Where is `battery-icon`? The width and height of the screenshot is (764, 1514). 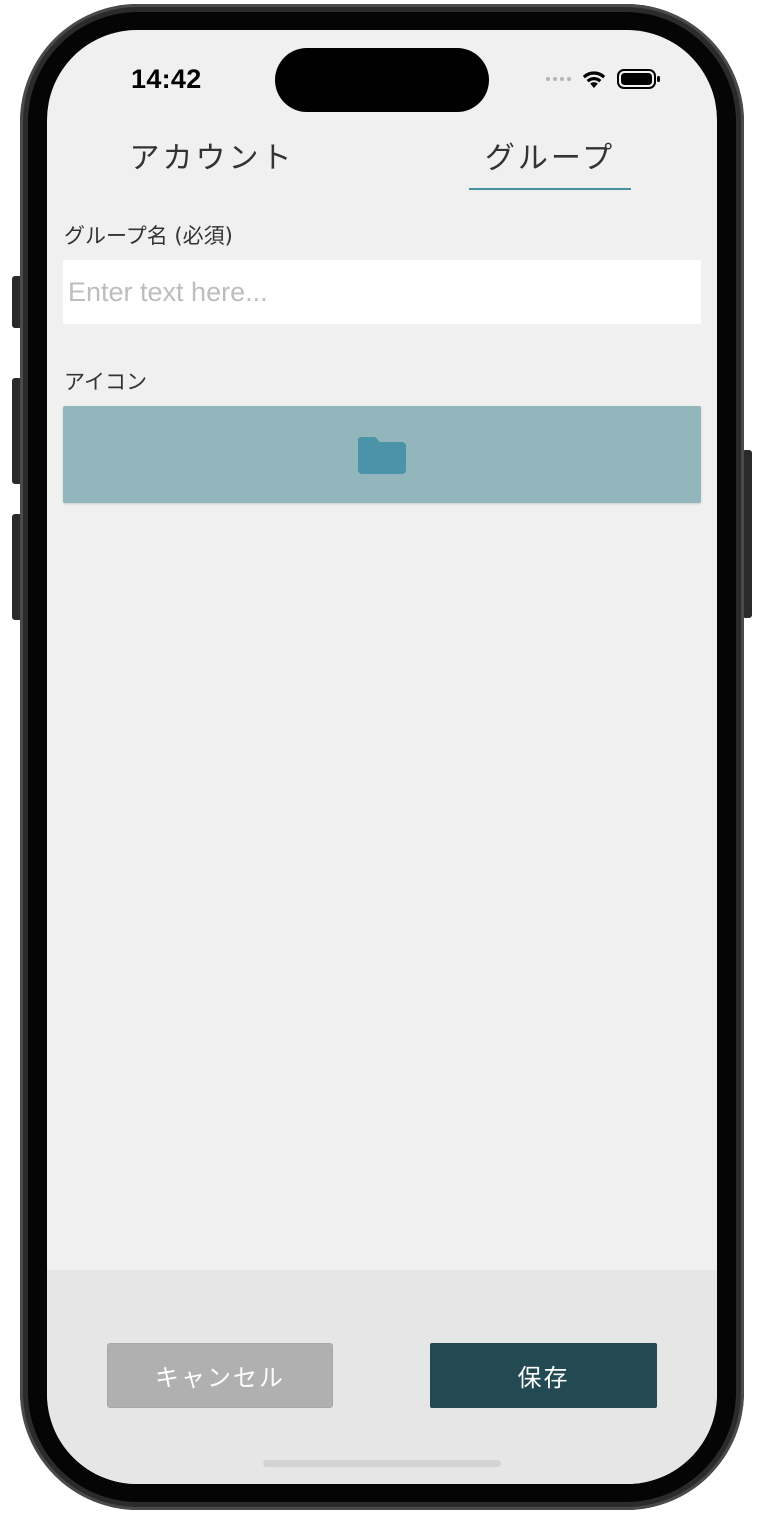 battery-icon is located at coordinates (638, 79).